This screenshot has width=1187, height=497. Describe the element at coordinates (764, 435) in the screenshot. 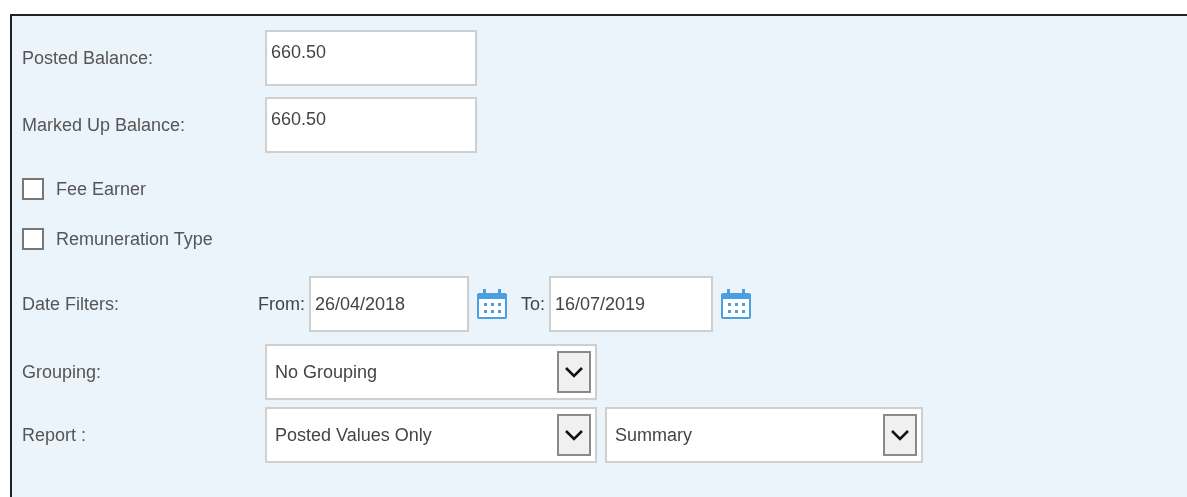

I see `dropdown: Summary` at that location.